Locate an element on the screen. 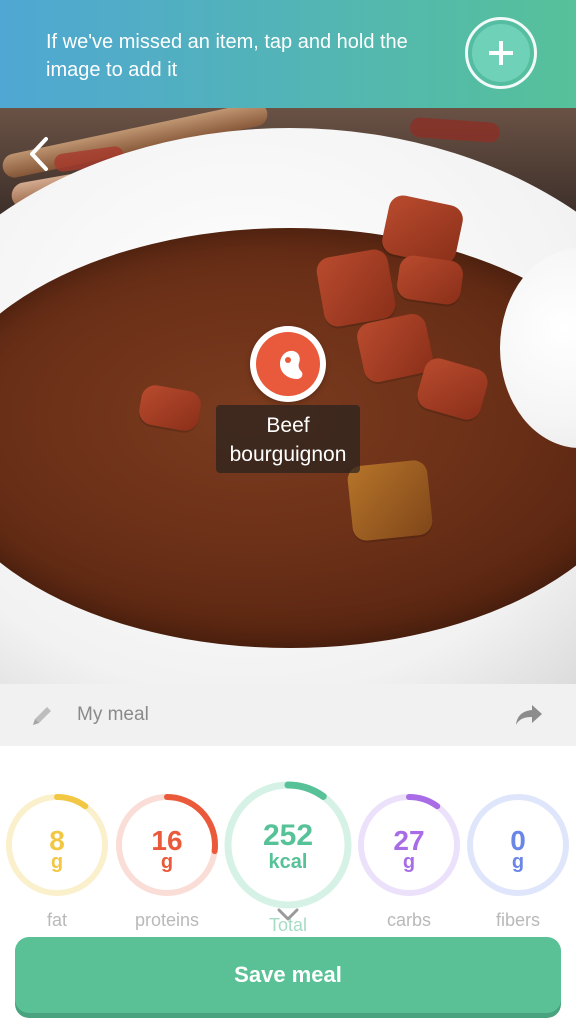  nutrient-fibers: 0g is located at coordinates (518, 845).